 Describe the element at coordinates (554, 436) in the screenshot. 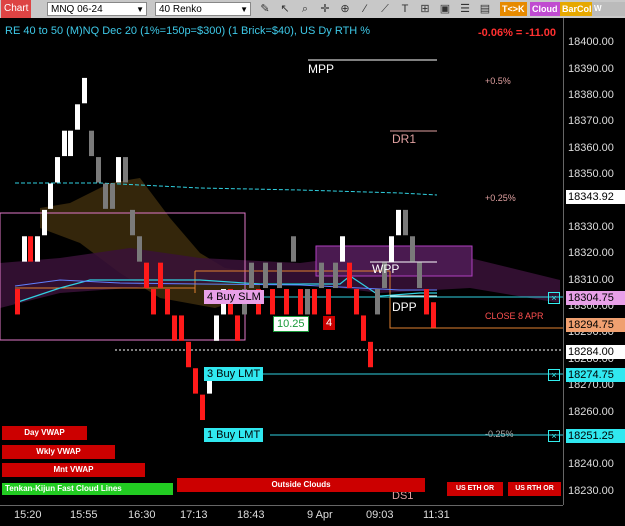

I see `cancel-lmt1-icon: ×` at that location.